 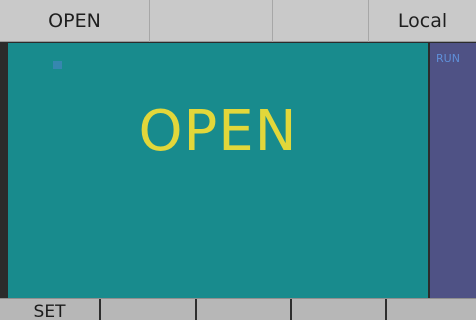 What do you see at coordinates (422, 21) in the screenshot?
I see `status-control-mode: Local` at bounding box center [422, 21].